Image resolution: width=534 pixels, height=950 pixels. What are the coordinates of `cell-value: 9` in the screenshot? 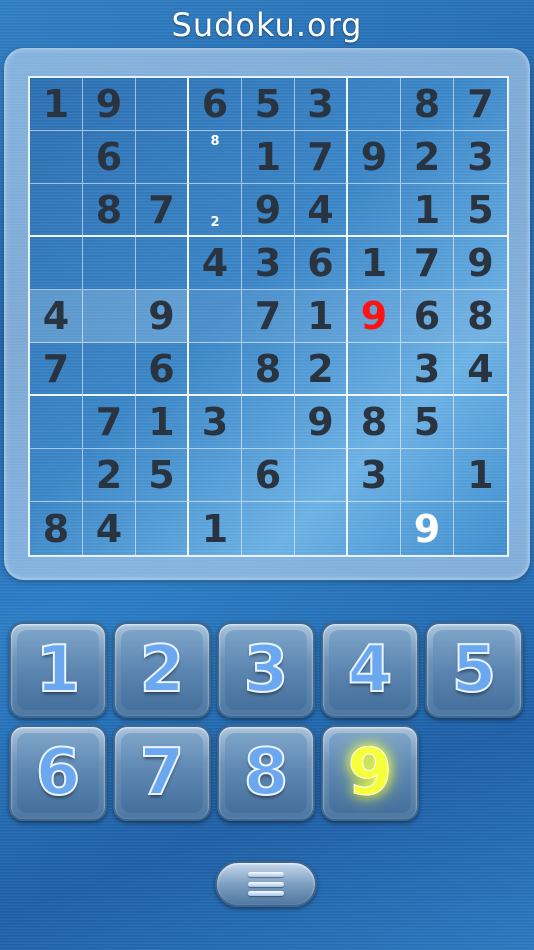 It's located at (427, 528).